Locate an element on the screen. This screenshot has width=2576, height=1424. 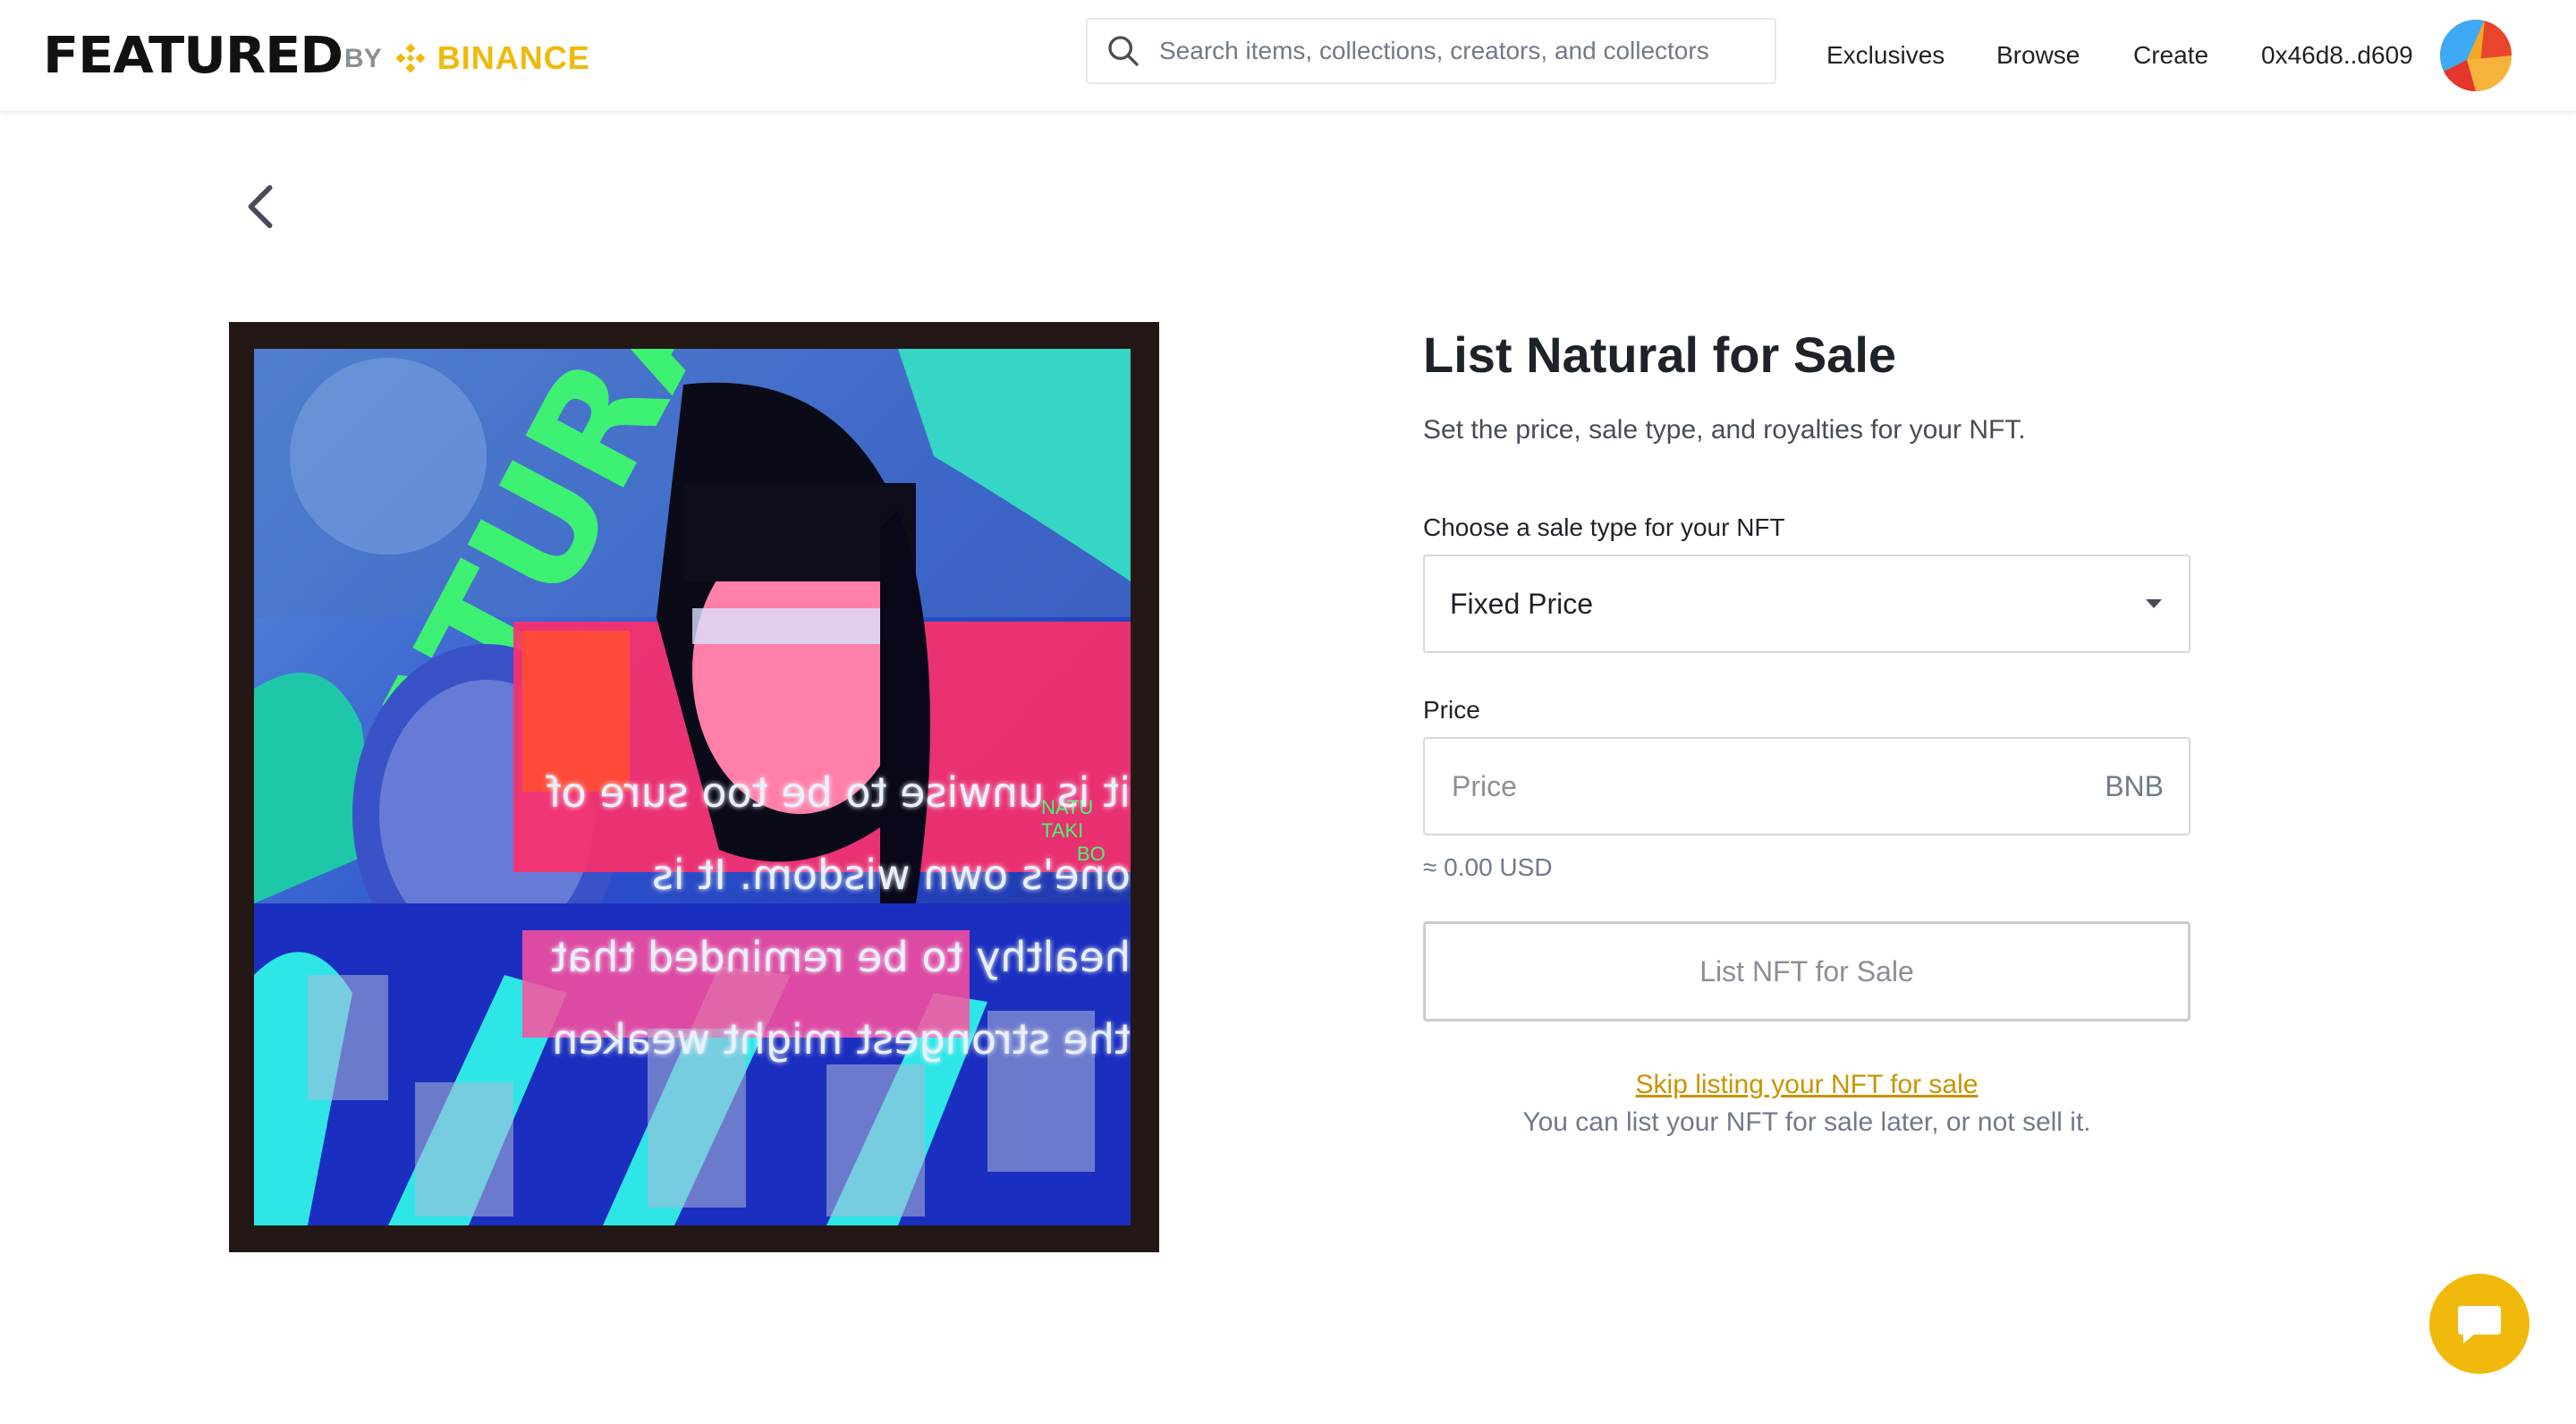
list-nft-button: List NFT for Sale is located at coordinates (1806, 971).